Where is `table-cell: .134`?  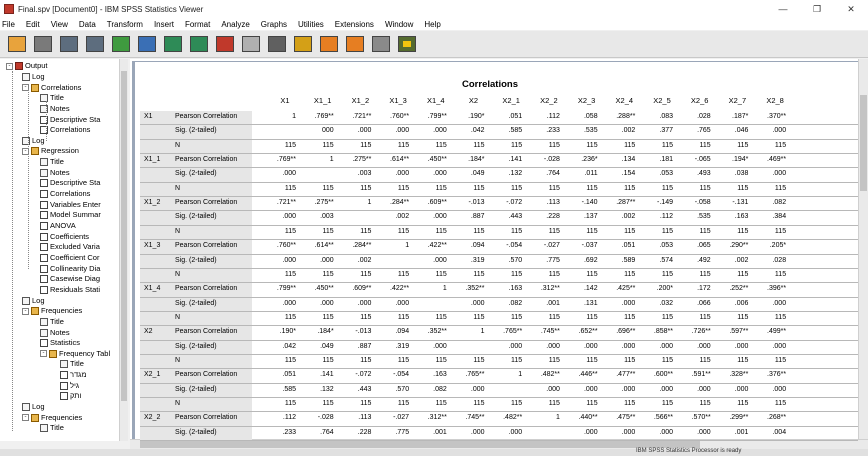
table-cell: .134 is located at coordinates (618, 159).